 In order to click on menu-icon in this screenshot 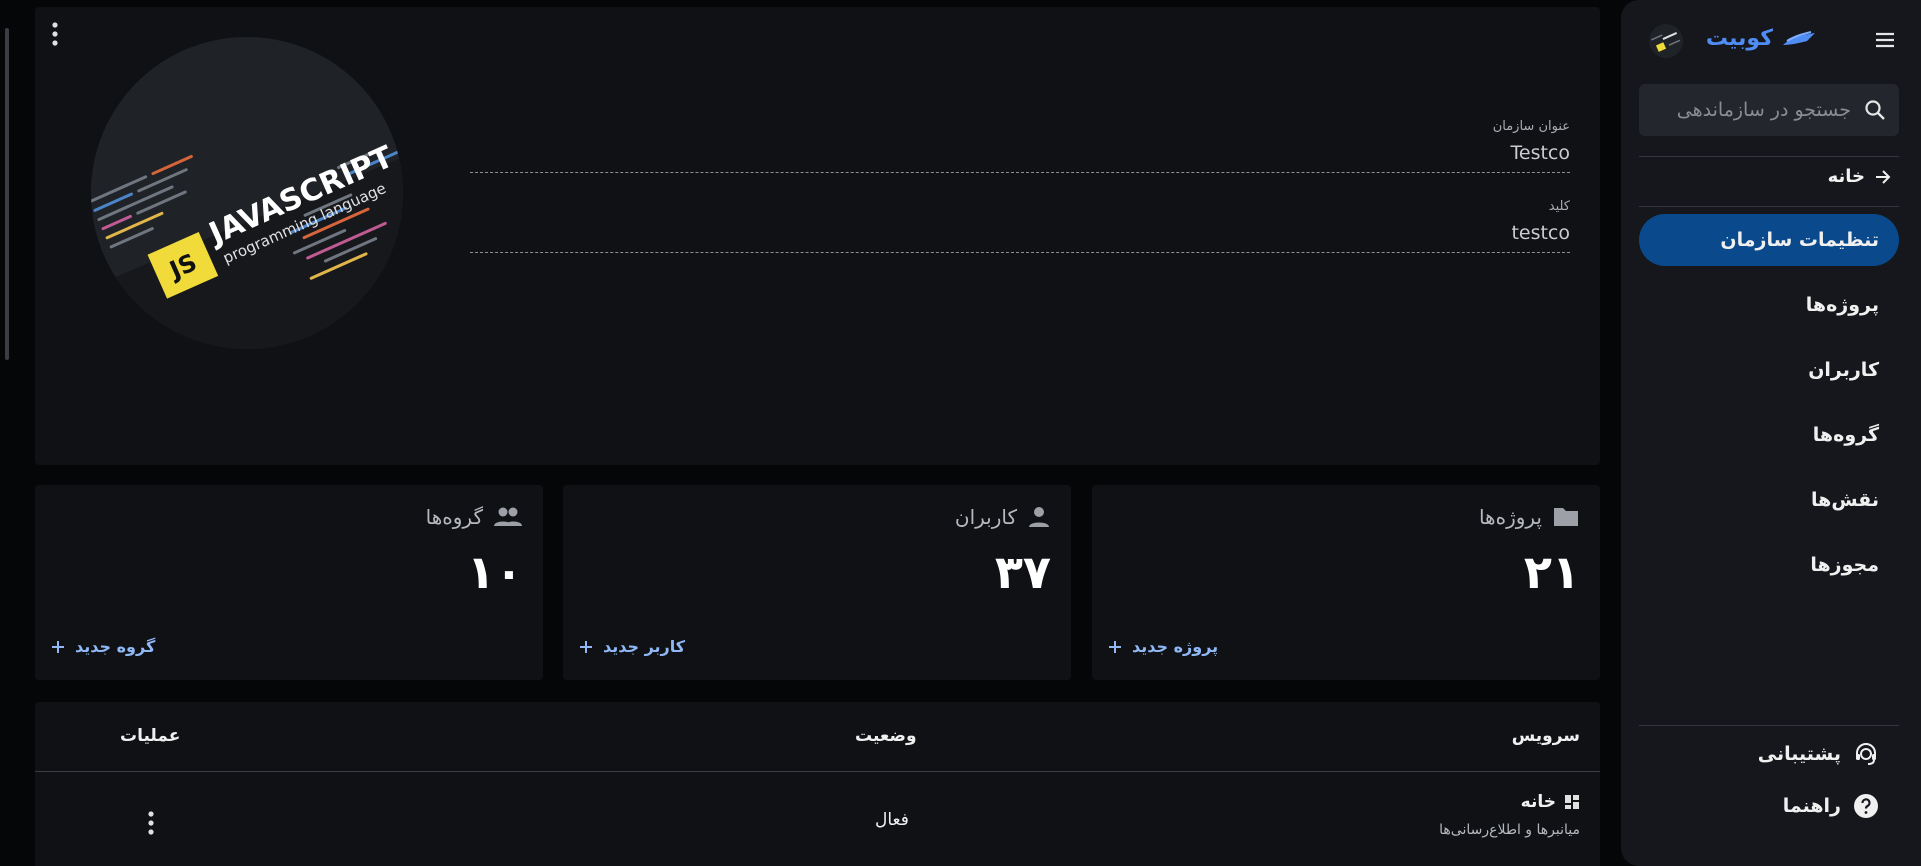, I will do `click(1885, 40)`.